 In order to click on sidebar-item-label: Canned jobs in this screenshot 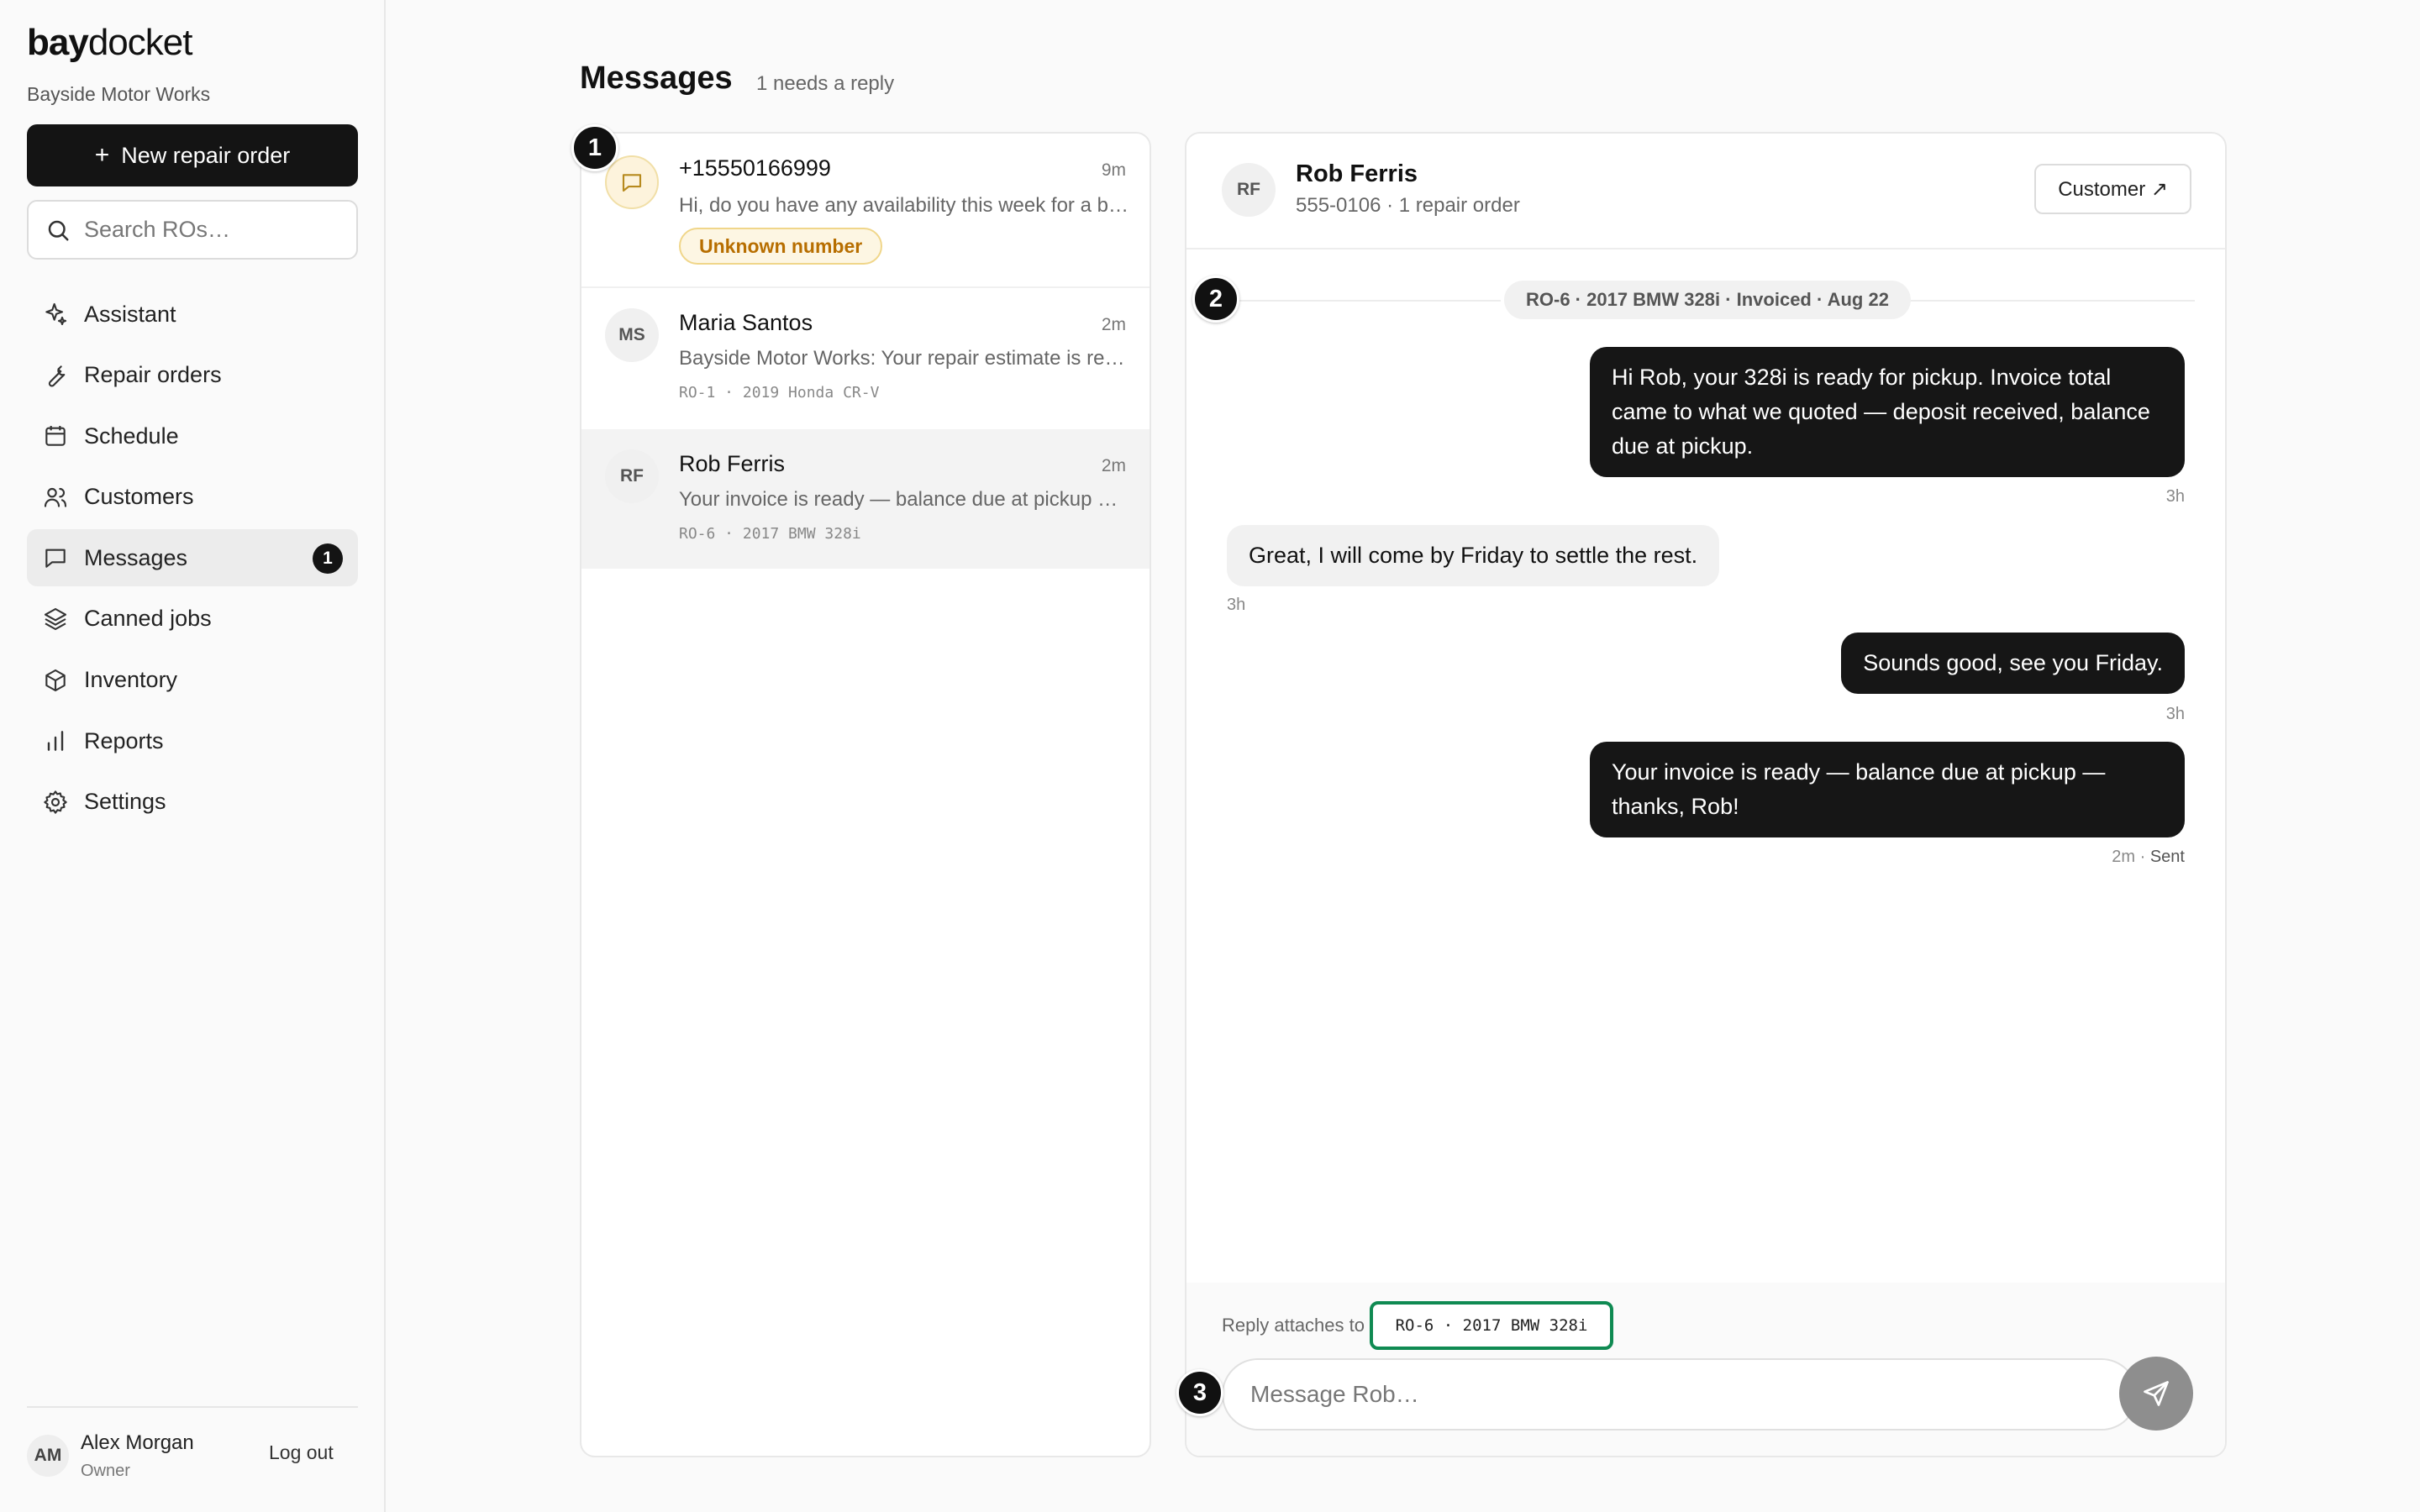, I will do `click(148, 619)`.